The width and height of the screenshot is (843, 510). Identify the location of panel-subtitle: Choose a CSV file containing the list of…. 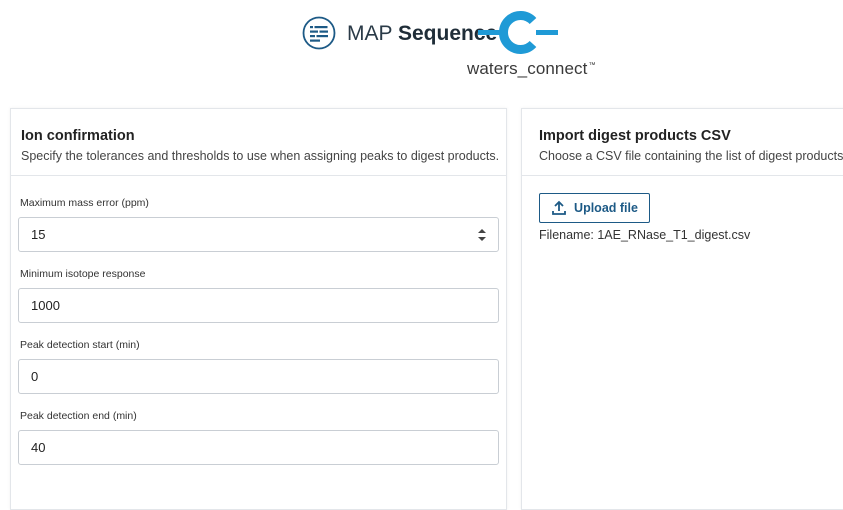
(691, 156).